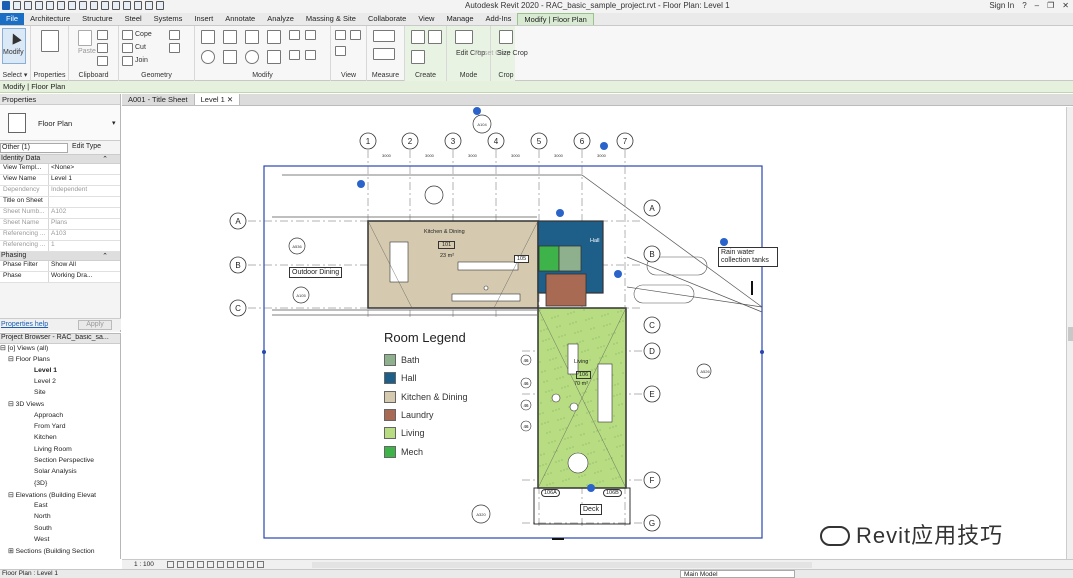 The height and width of the screenshot is (578, 1073). What do you see at coordinates (230, 57) in the screenshot?
I see `copy-element-icon` at bounding box center [230, 57].